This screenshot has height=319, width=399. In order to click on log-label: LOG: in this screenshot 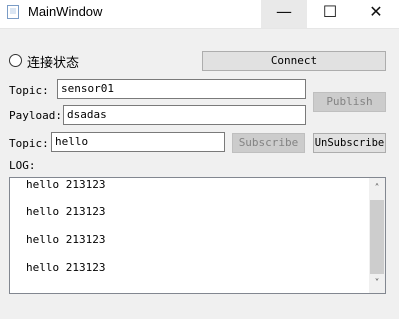, I will do `click(22, 165)`.